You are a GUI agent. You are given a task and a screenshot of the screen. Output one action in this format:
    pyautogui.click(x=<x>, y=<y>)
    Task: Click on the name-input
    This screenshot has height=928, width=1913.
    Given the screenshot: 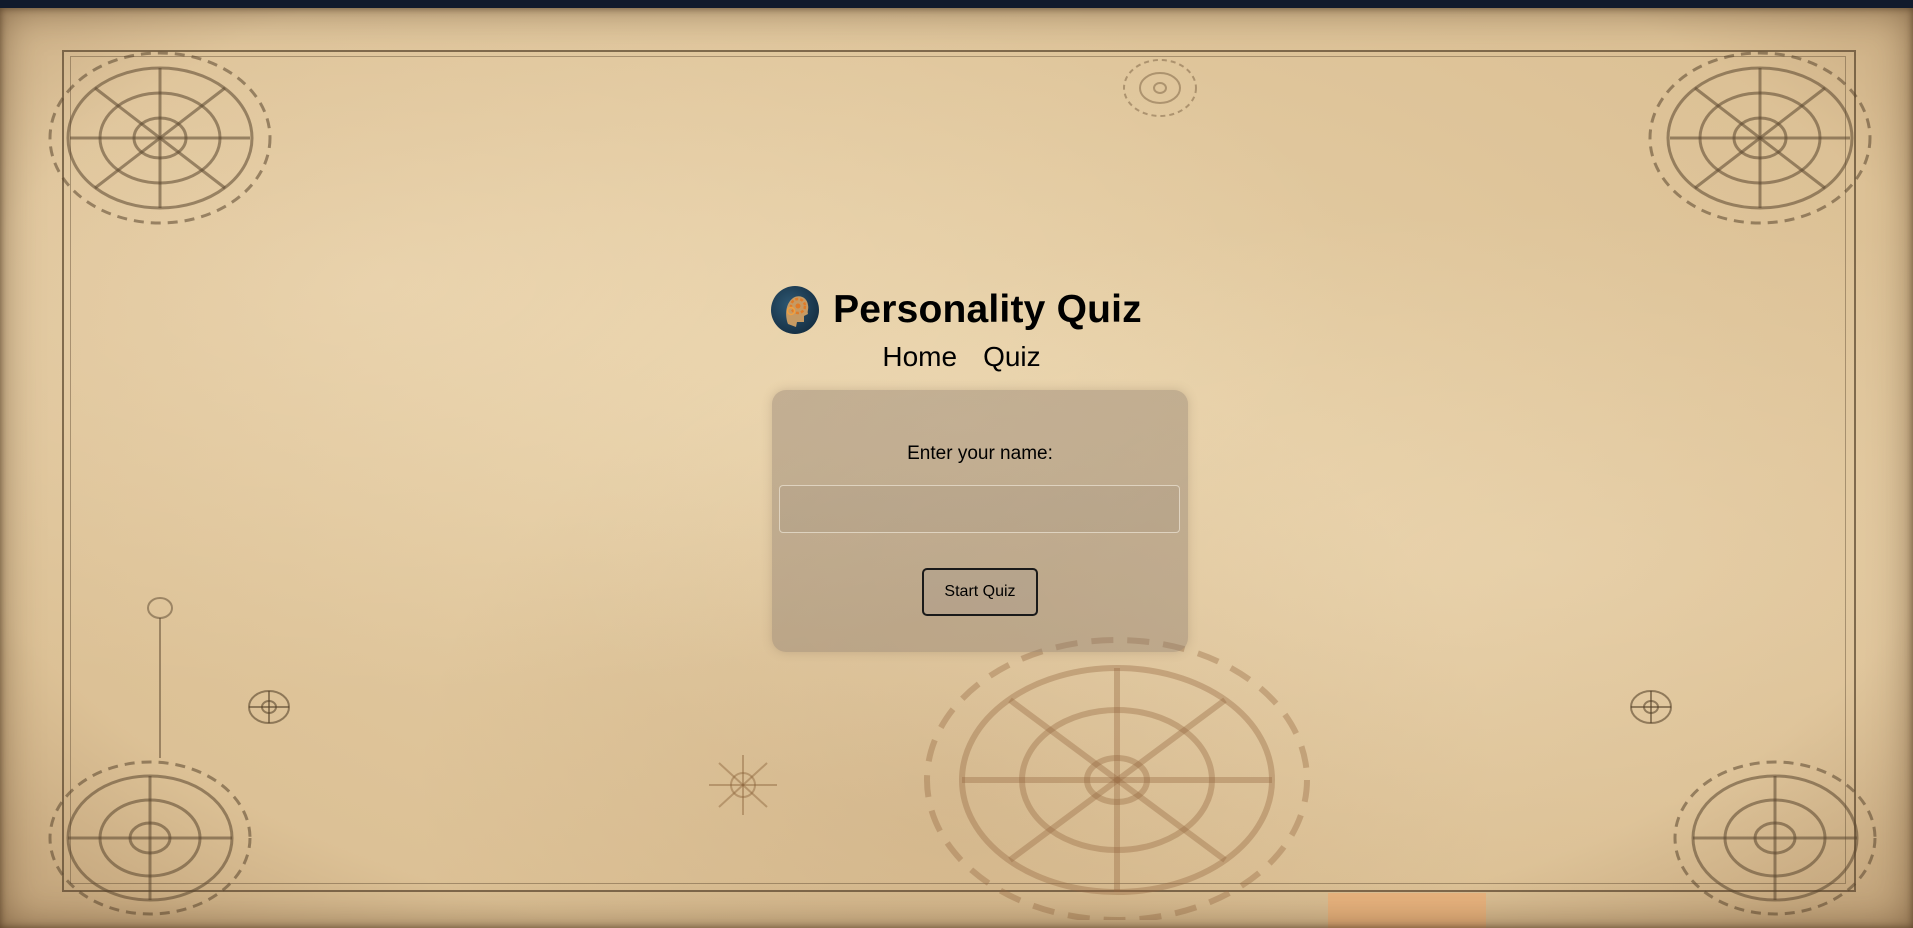 What is the action you would take?
    pyautogui.click(x=979, y=509)
    